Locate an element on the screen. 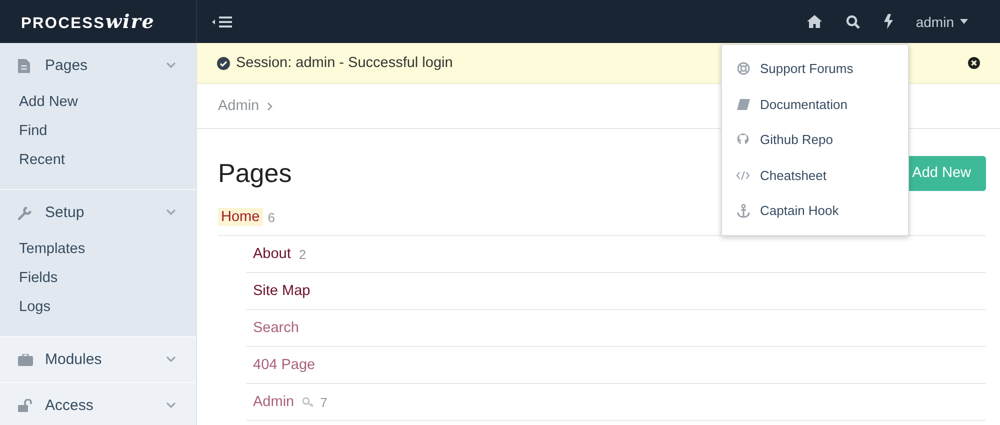 The height and width of the screenshot is (425, 1000). section-label: Modules is located at coordinates (74, 359).